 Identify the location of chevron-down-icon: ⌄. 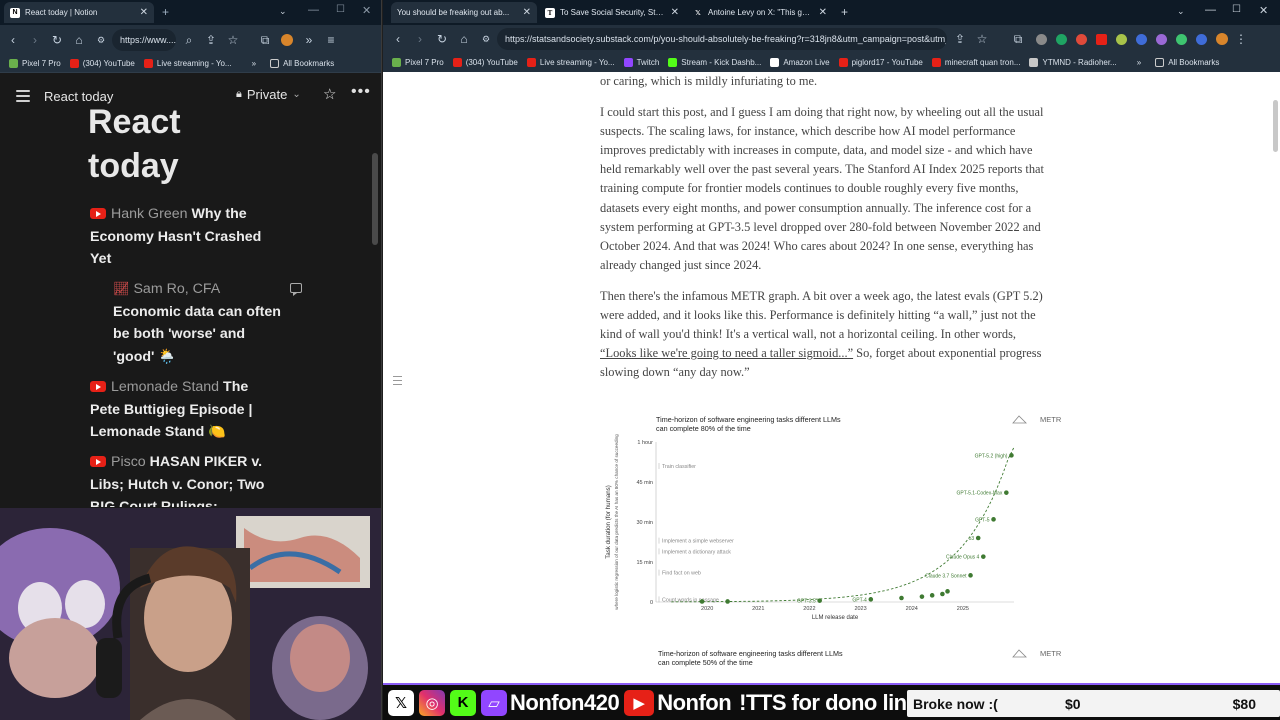
(296, 94).